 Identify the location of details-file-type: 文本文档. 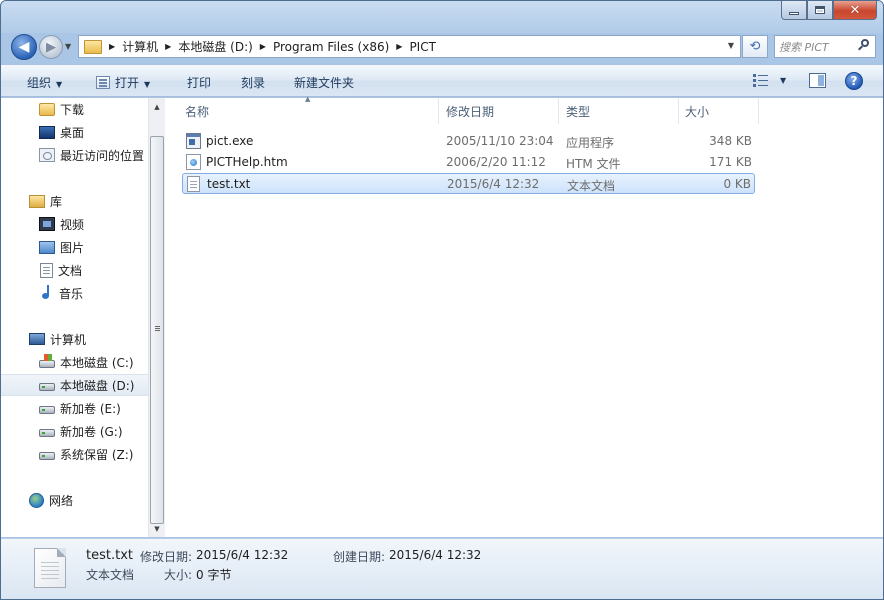
(110, 575).